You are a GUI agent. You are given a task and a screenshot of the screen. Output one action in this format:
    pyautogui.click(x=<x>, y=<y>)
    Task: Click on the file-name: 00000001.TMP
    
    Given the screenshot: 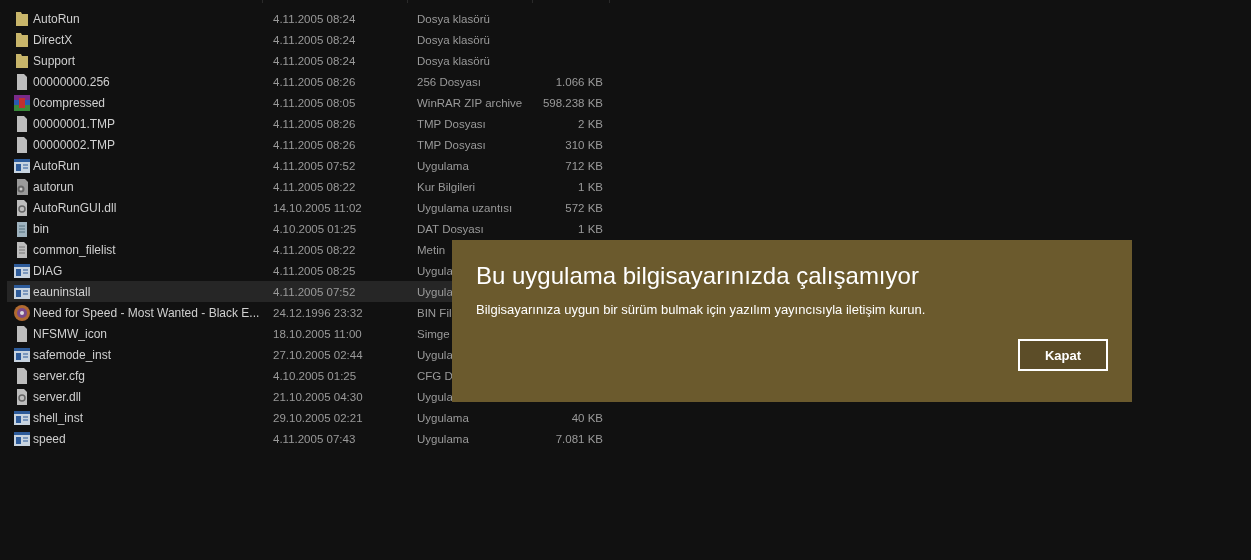 What is the action you would take?
    pyautogui.click(x=75, y=123)
    